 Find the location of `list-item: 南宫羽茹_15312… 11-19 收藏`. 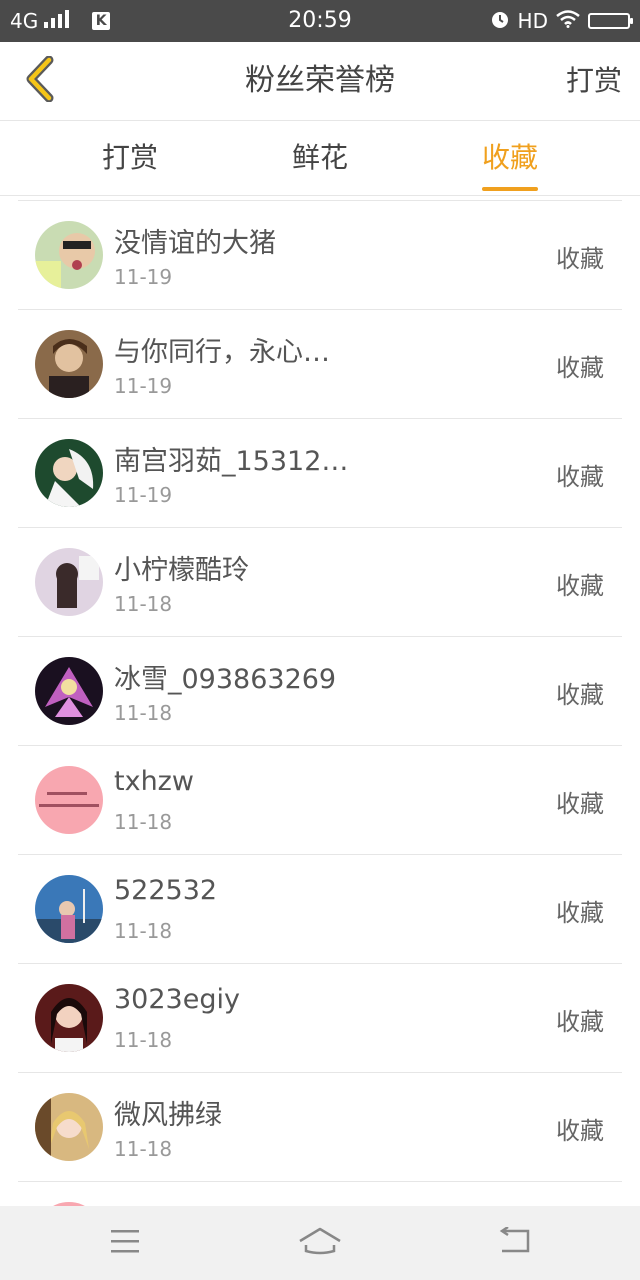

list-item: 南宫羽茹_15312… 11-19 收藏 is located at coordinates (320, 473).